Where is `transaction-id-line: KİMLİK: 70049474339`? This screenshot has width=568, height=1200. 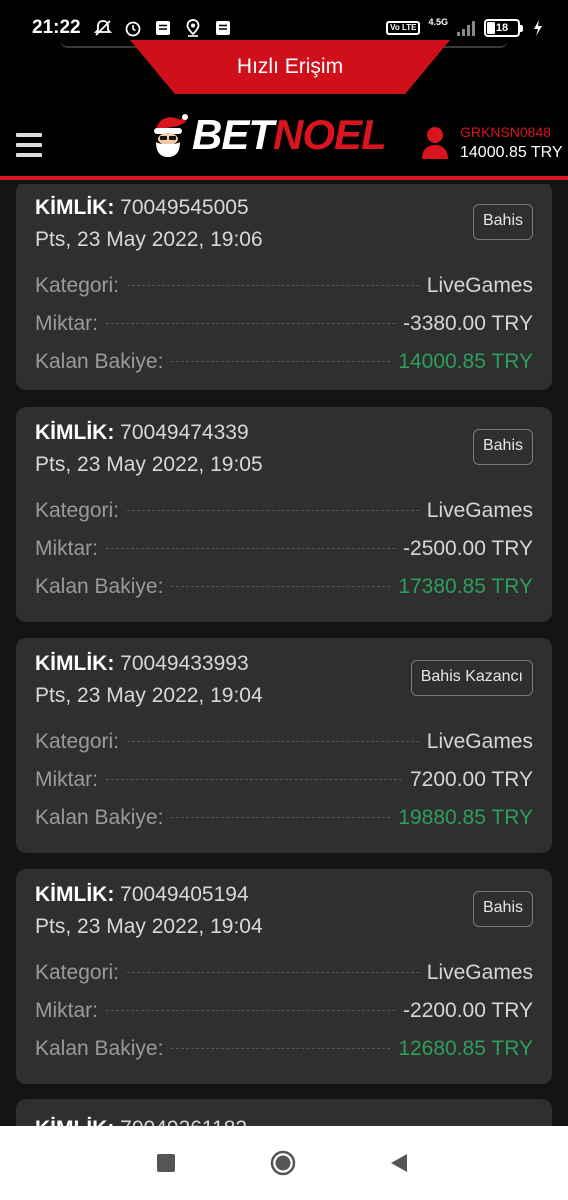
transaction-id-line: KİMLİK: 70049474339 is located at coordinates (149, 433).